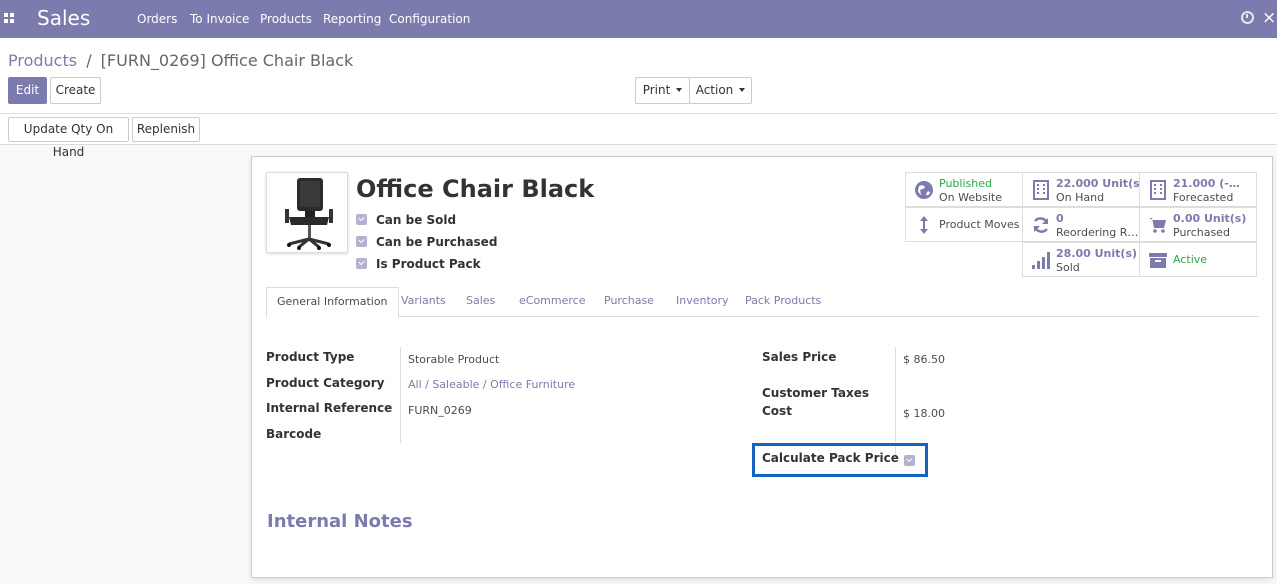 The width and height of the screenshot is (1277, 584). What do you see at coordinates (428, 264) in the screenshot?
I see `is-product-pack-label: Is Product Pack` at bounding box center [428, 264].